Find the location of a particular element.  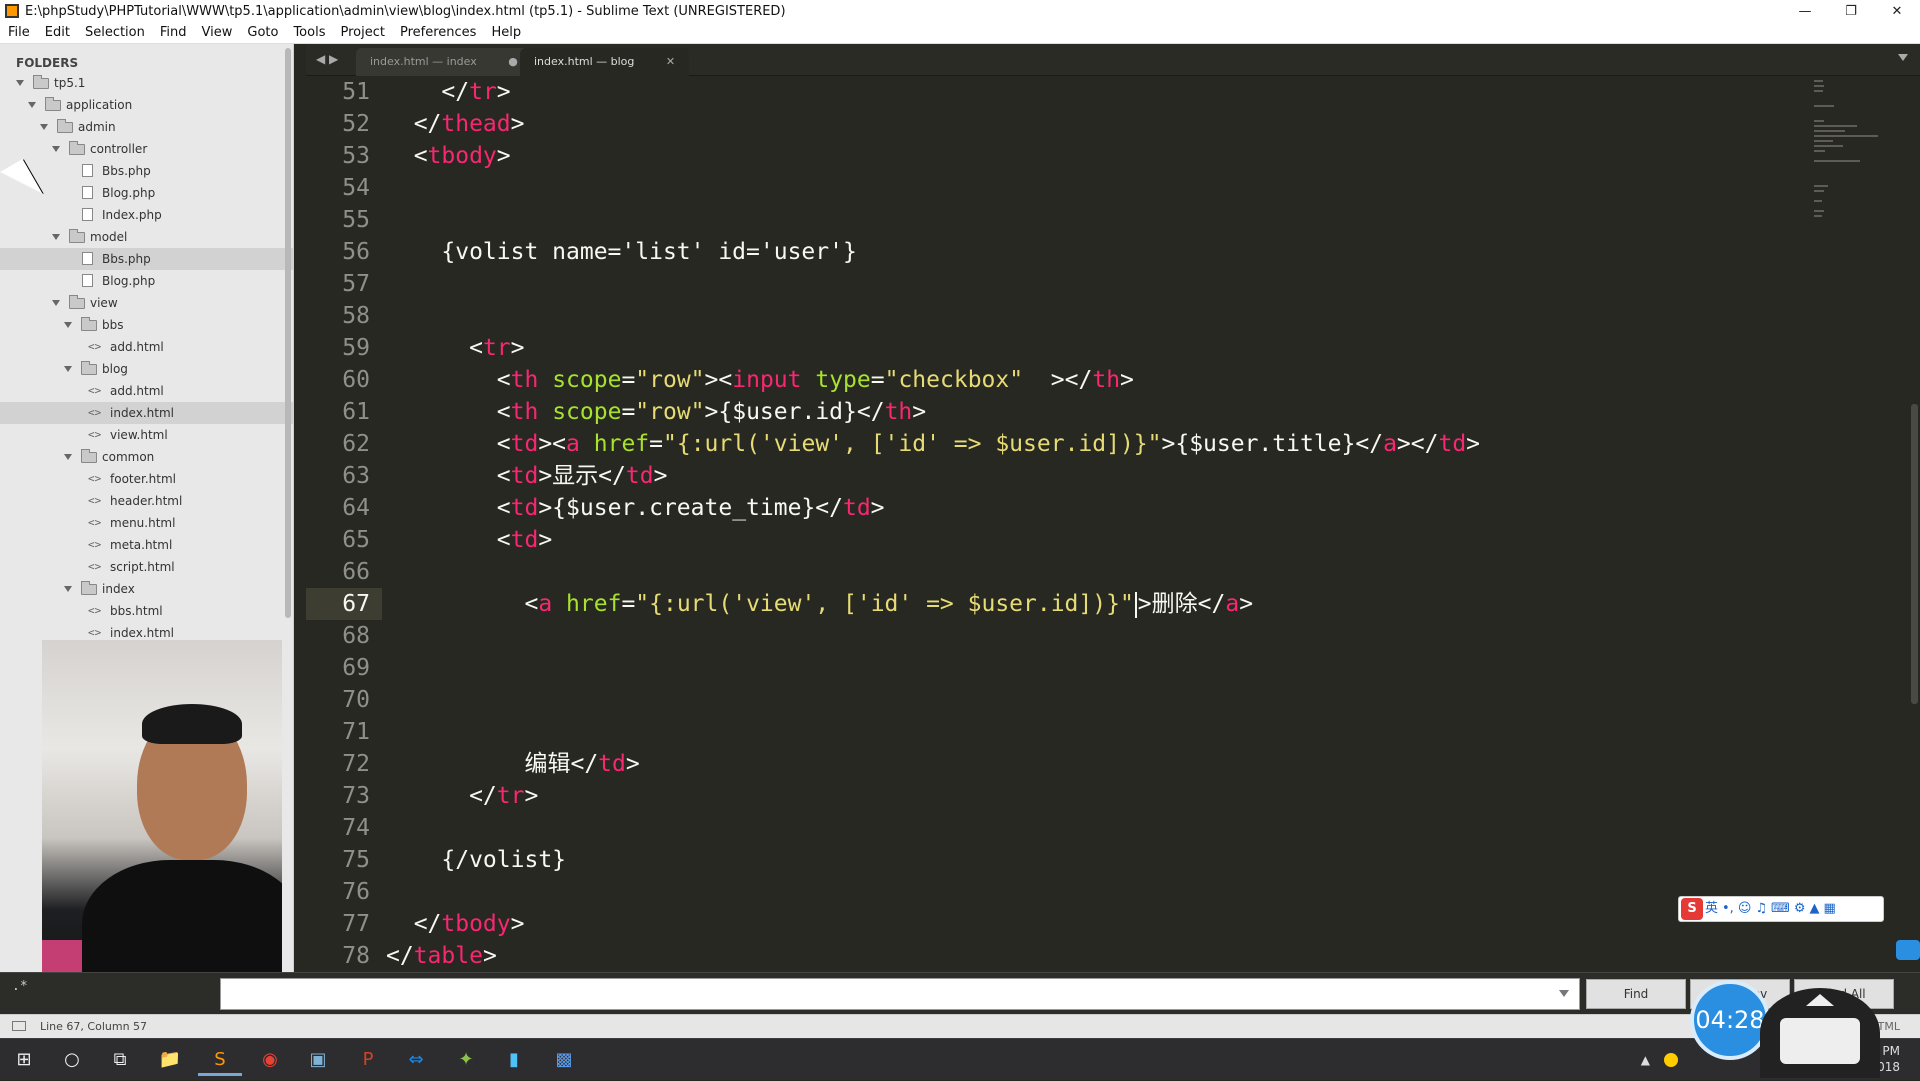

powerpoint-icon: P is located at coordinates (368, 1060).